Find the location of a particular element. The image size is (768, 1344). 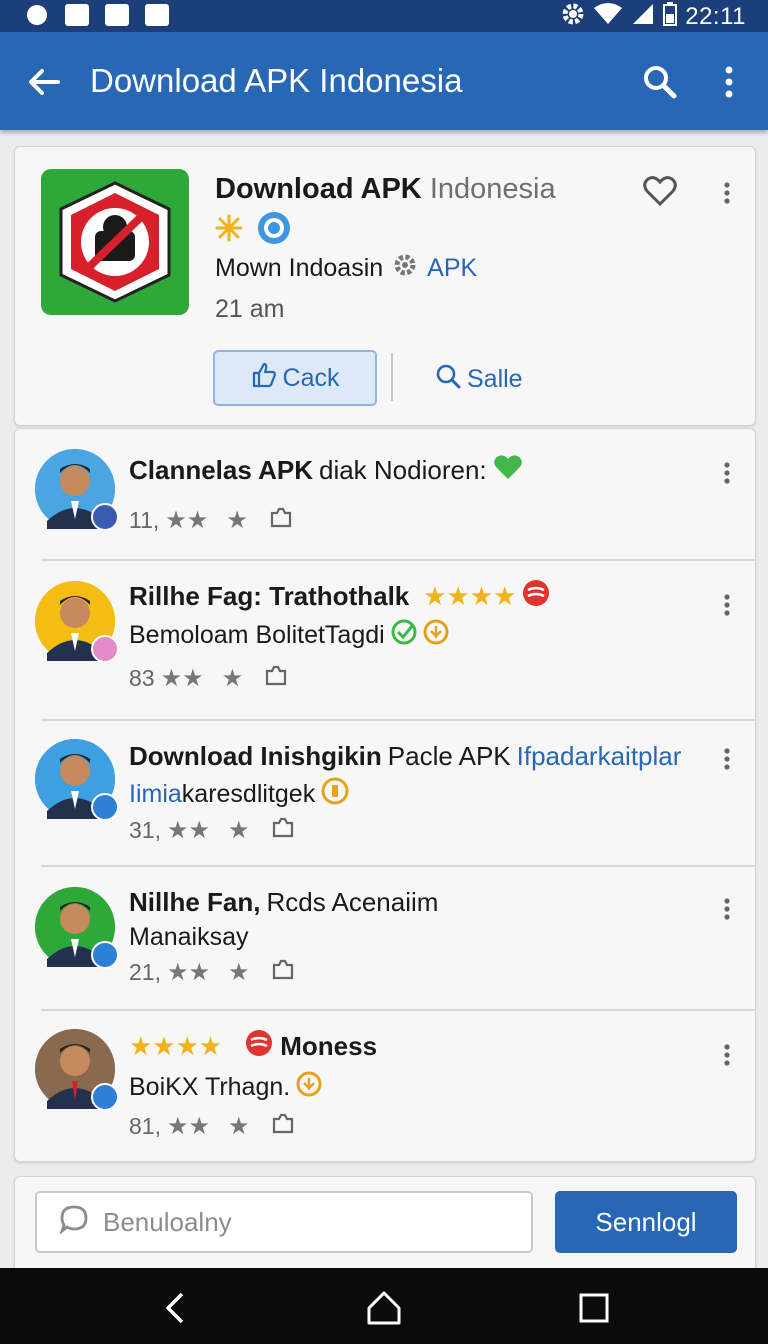

item-description: BoiKX Trhagn. is located at coordinates (225, 1087).